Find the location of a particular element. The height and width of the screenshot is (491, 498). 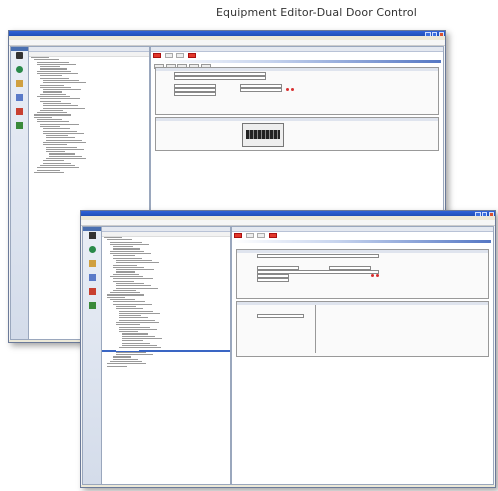

form-header is located at coordinates (297, 119).